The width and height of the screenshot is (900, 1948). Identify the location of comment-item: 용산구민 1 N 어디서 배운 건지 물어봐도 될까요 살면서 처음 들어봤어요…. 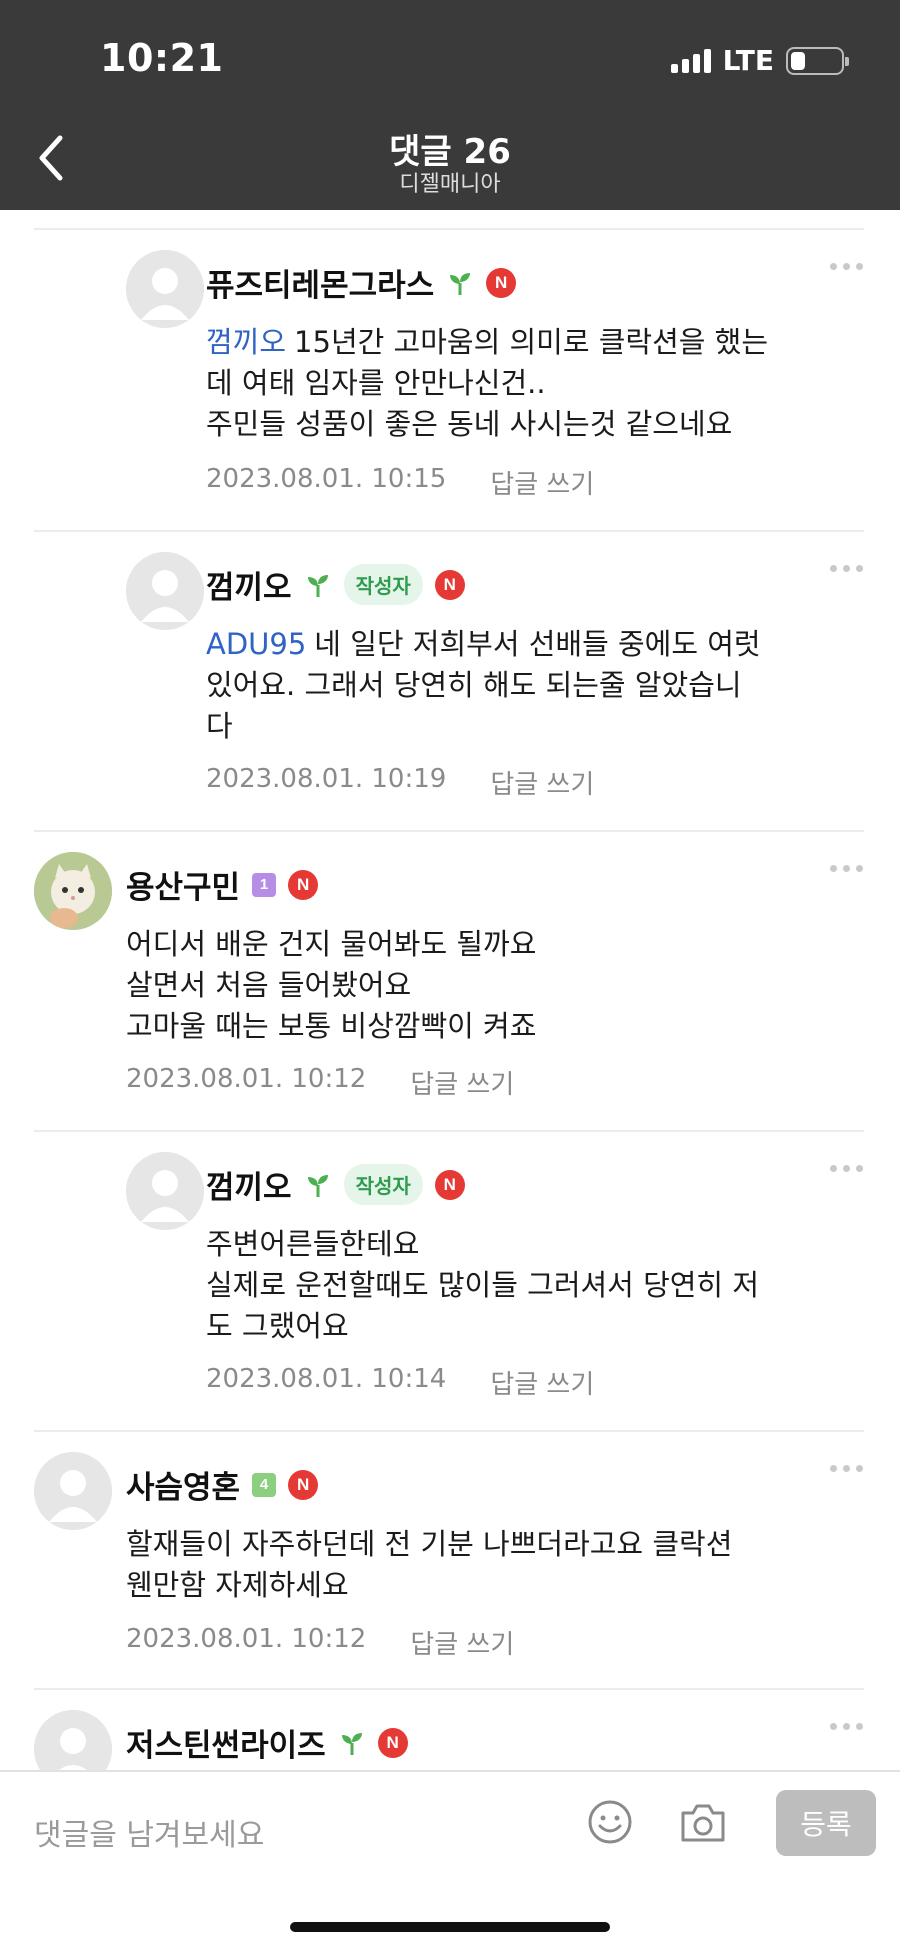
(450, 982).